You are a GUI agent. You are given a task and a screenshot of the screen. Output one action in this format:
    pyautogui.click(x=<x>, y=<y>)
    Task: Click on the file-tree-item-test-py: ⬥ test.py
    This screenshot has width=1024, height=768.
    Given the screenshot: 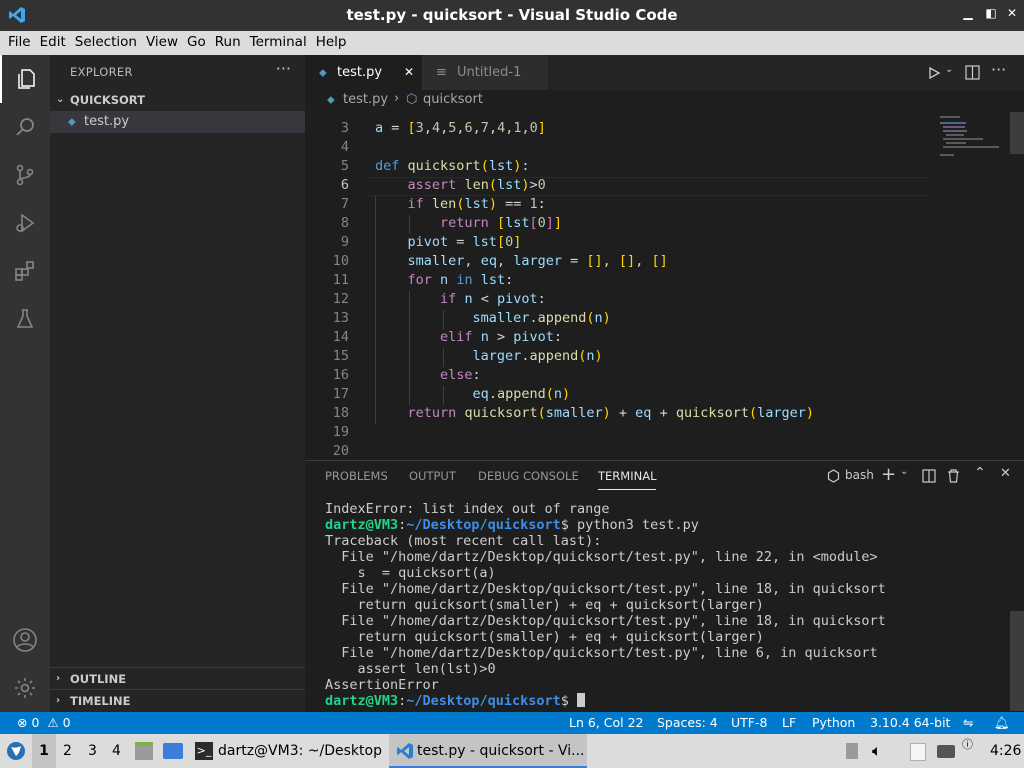 What is the action you would take?
    pyautogui.click(x=177, y=122)
    